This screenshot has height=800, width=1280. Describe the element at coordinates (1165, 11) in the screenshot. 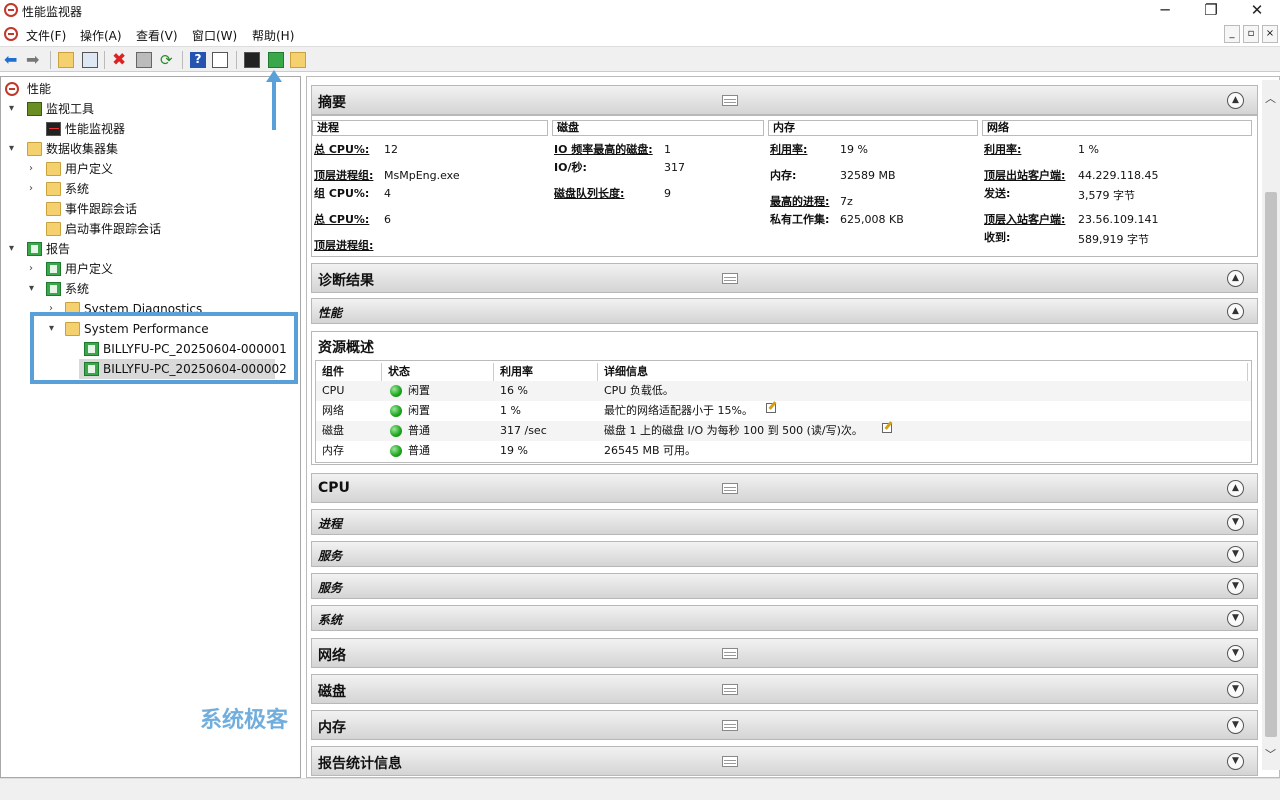

I see `minimize-button: ─` at that location.